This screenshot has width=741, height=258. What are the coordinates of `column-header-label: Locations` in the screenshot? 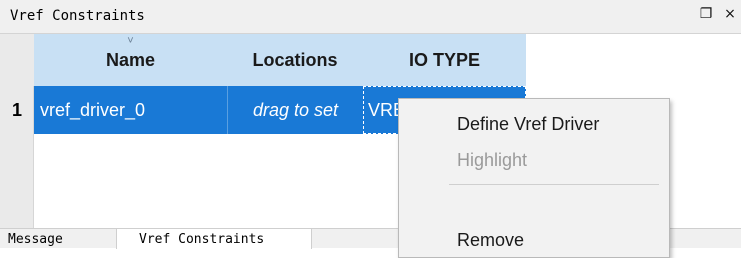 It's located at (295, 59).